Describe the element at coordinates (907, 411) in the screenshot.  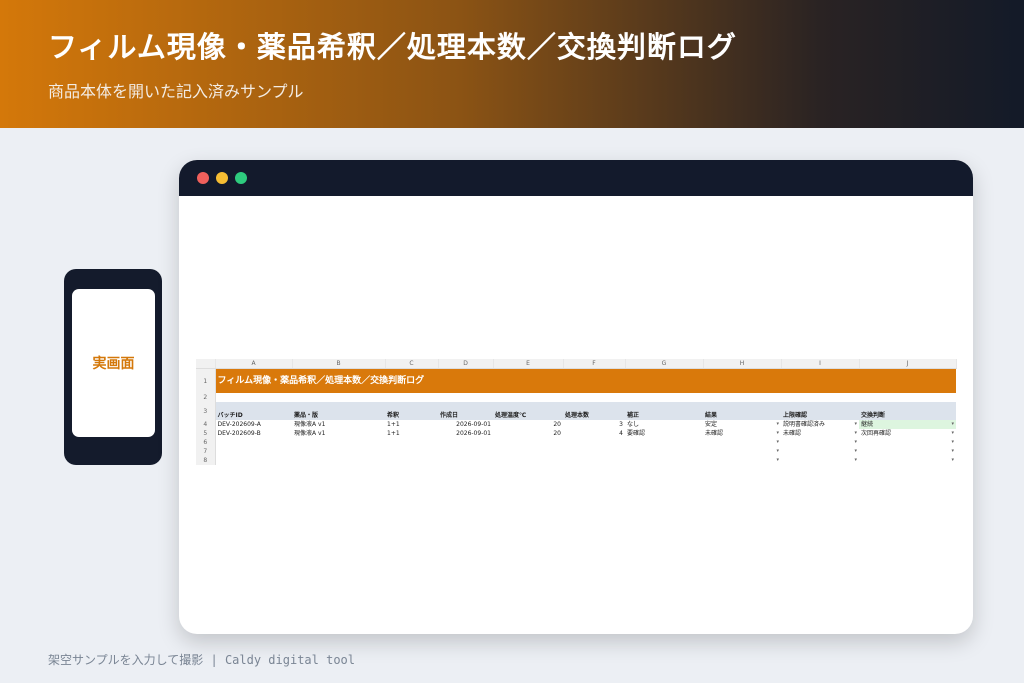
I see `header-replace-decision: 交換判断` at that location.